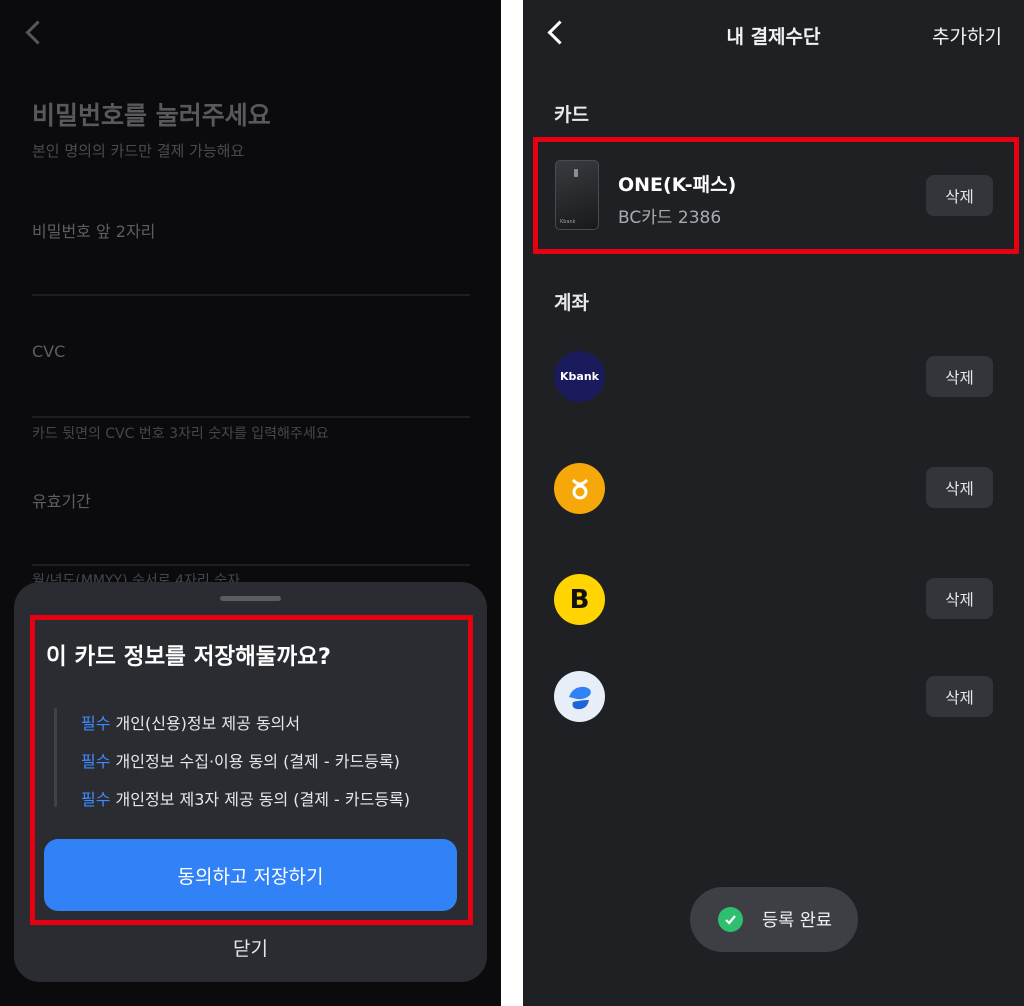  Describe the element at coordinates (55, 757) in the screenshot. I see `consent-divider` at that location.